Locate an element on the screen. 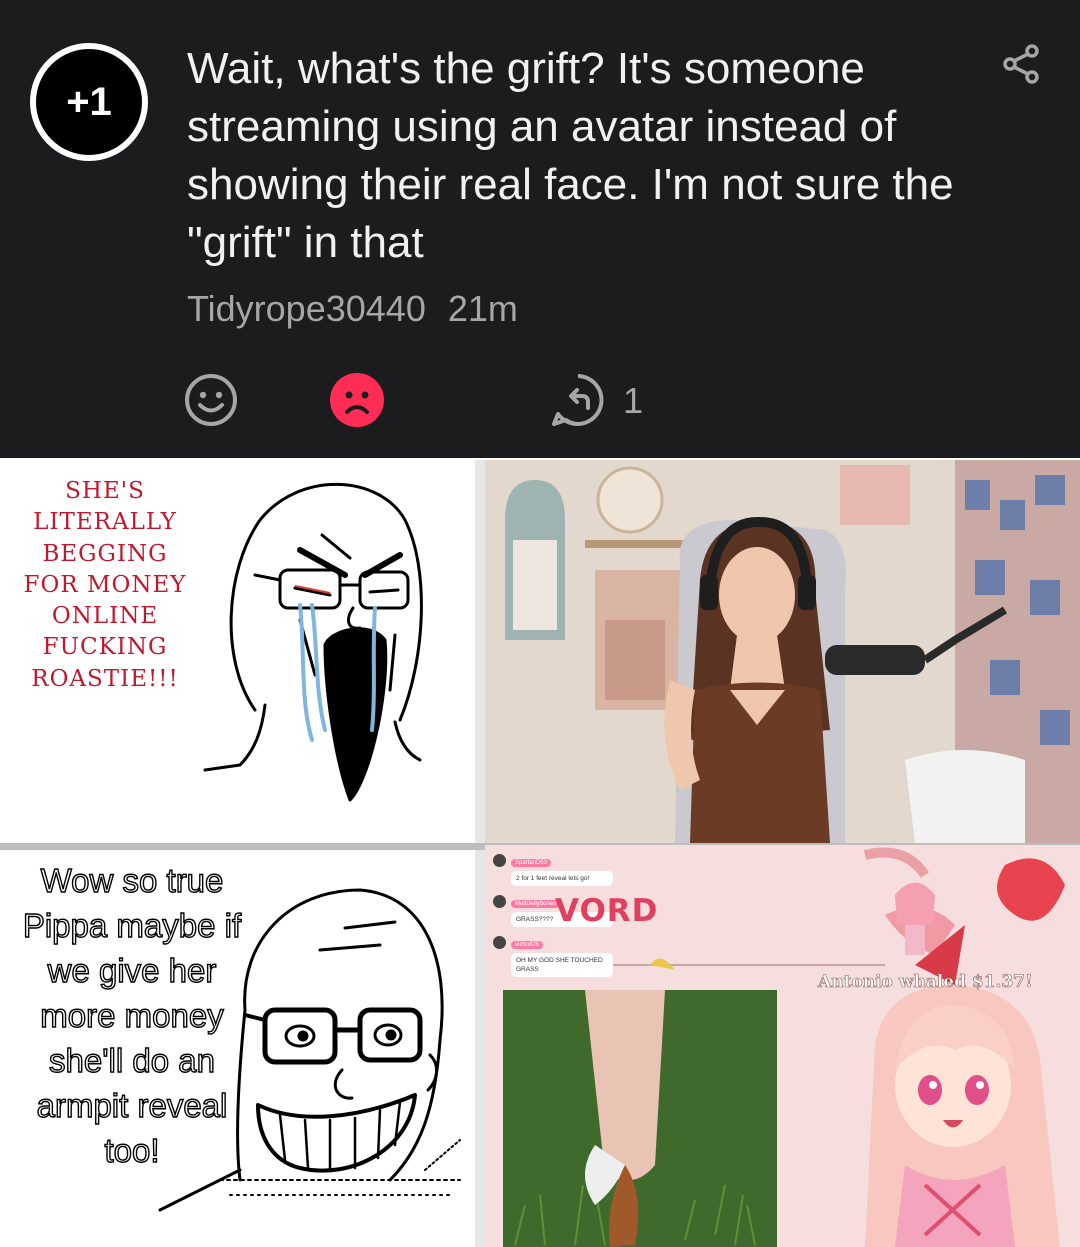 The width and height of the screenshot is (1080, 1247). smile-icon is located at coordinates (211, 400).